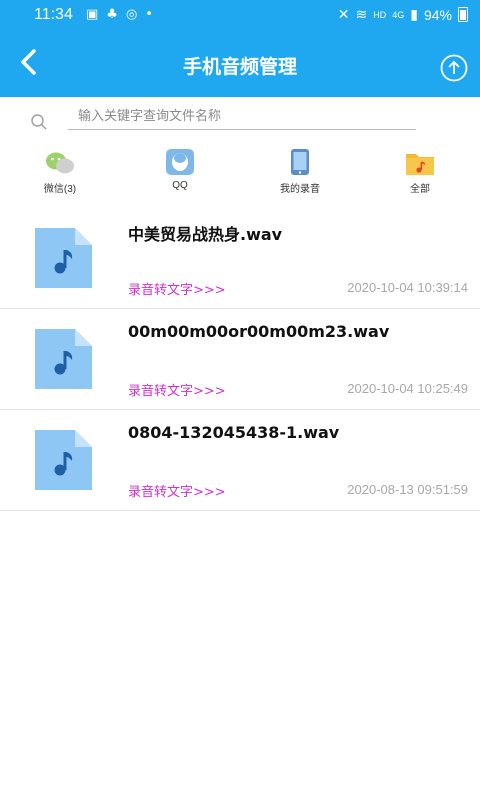  What do you see at coordinates (300, 189) in the screenshot?
I see `category-label: 我的录音` at bounding box center [300, 189].